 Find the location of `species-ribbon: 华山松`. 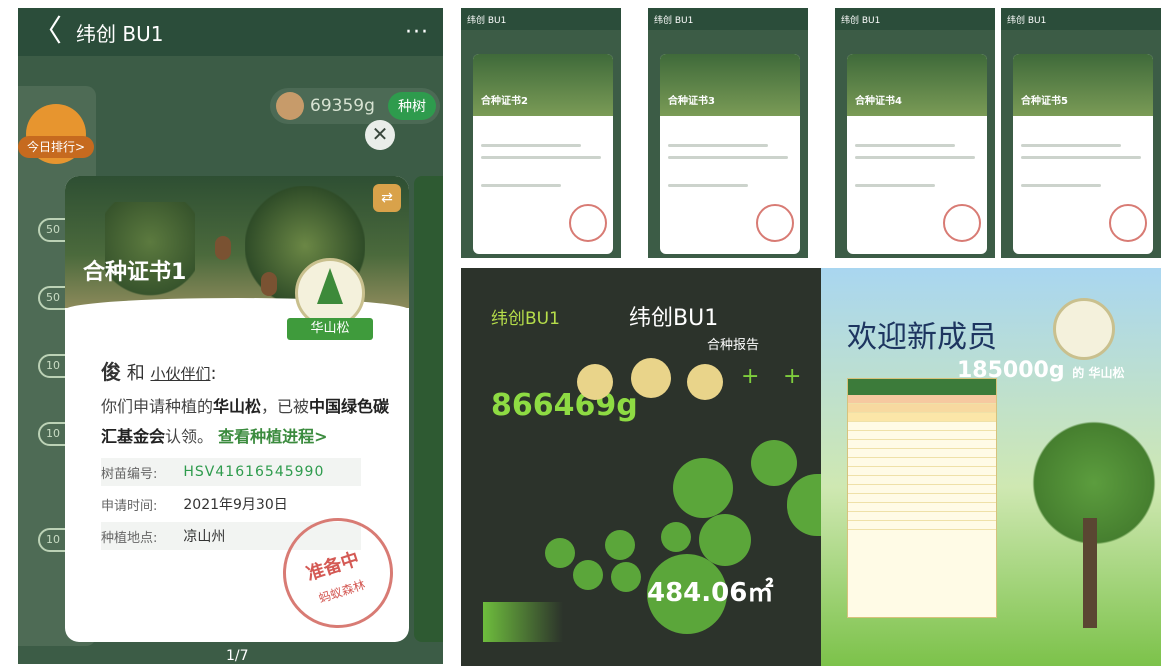

species-ribbon: 华山松 is located at coordinates (330, 329).